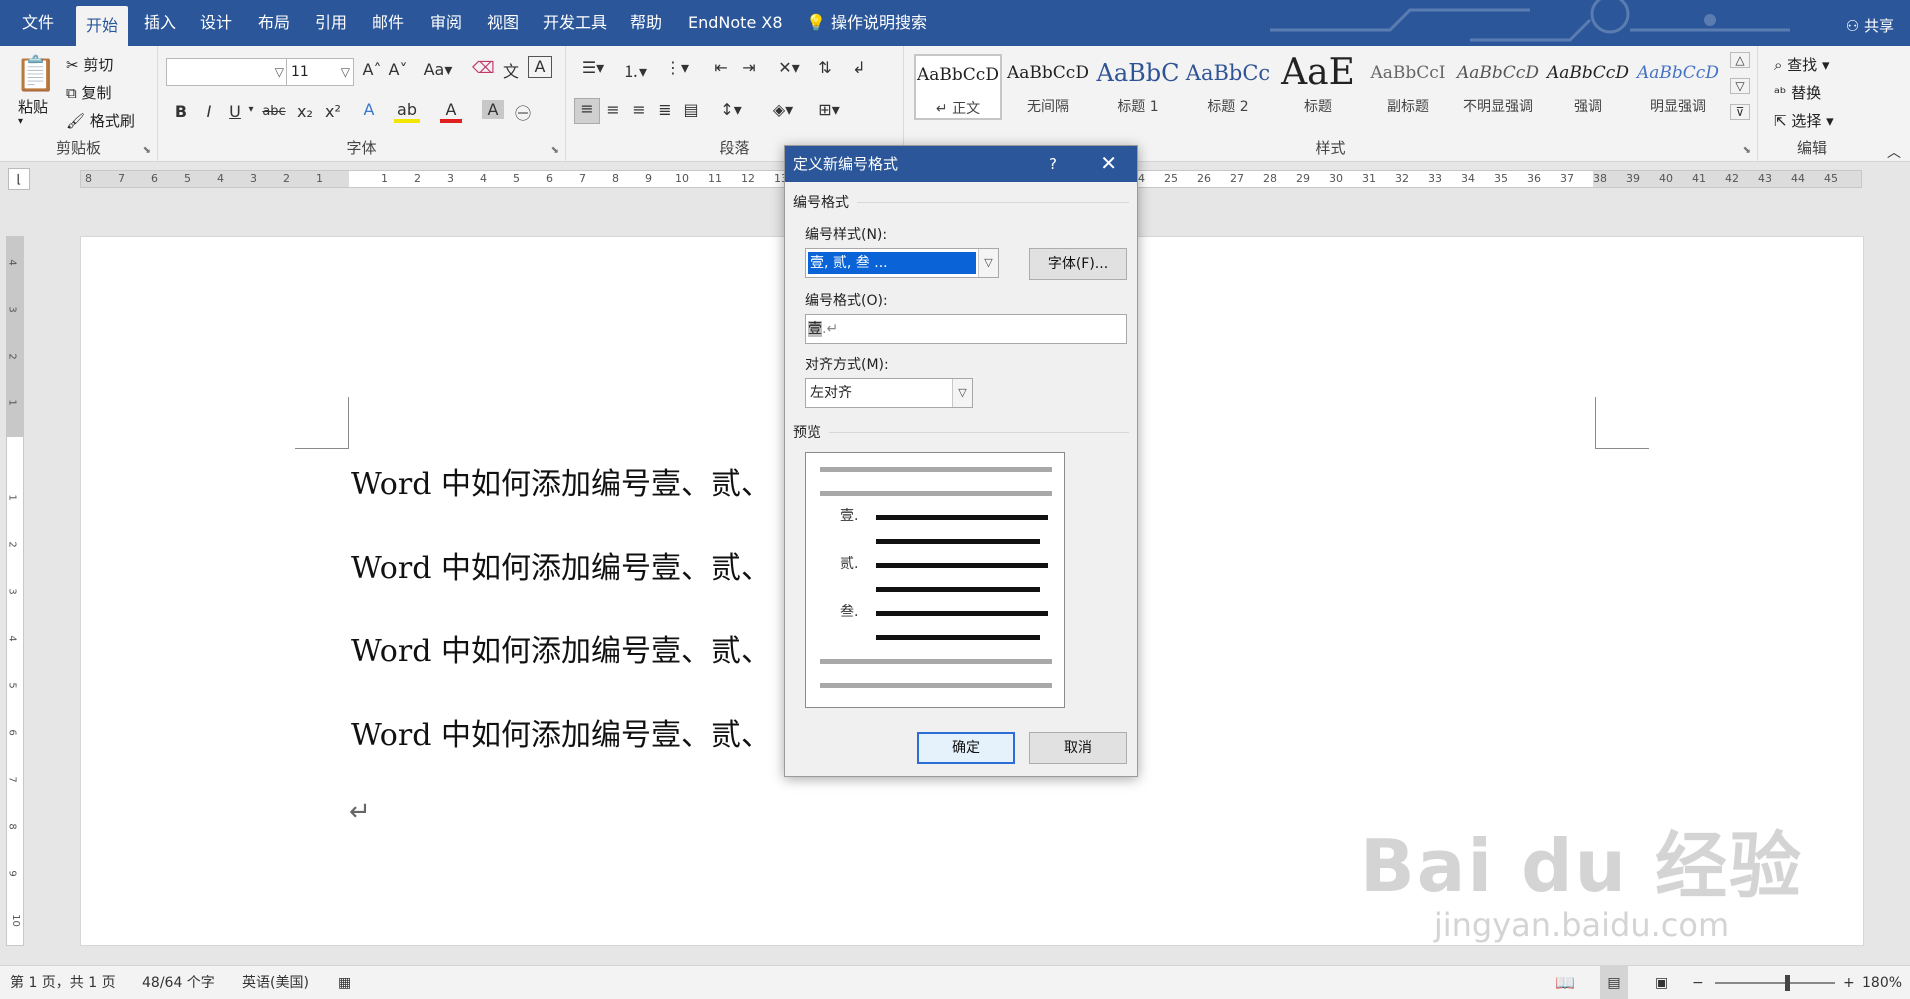  What do you see at coordinates (1698, 982) in the screenshot?
I see `zoom-out-icon: −` at bounding box center [1698, 982].